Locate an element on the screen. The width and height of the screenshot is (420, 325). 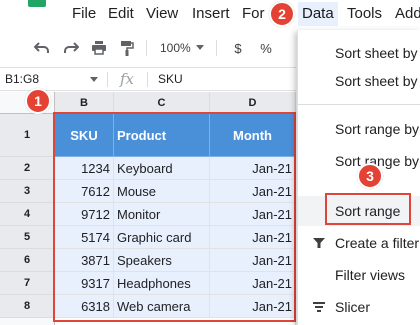
menu-item-sort-sheet-az: Sort sheet by is located at coordinates (359, 53).